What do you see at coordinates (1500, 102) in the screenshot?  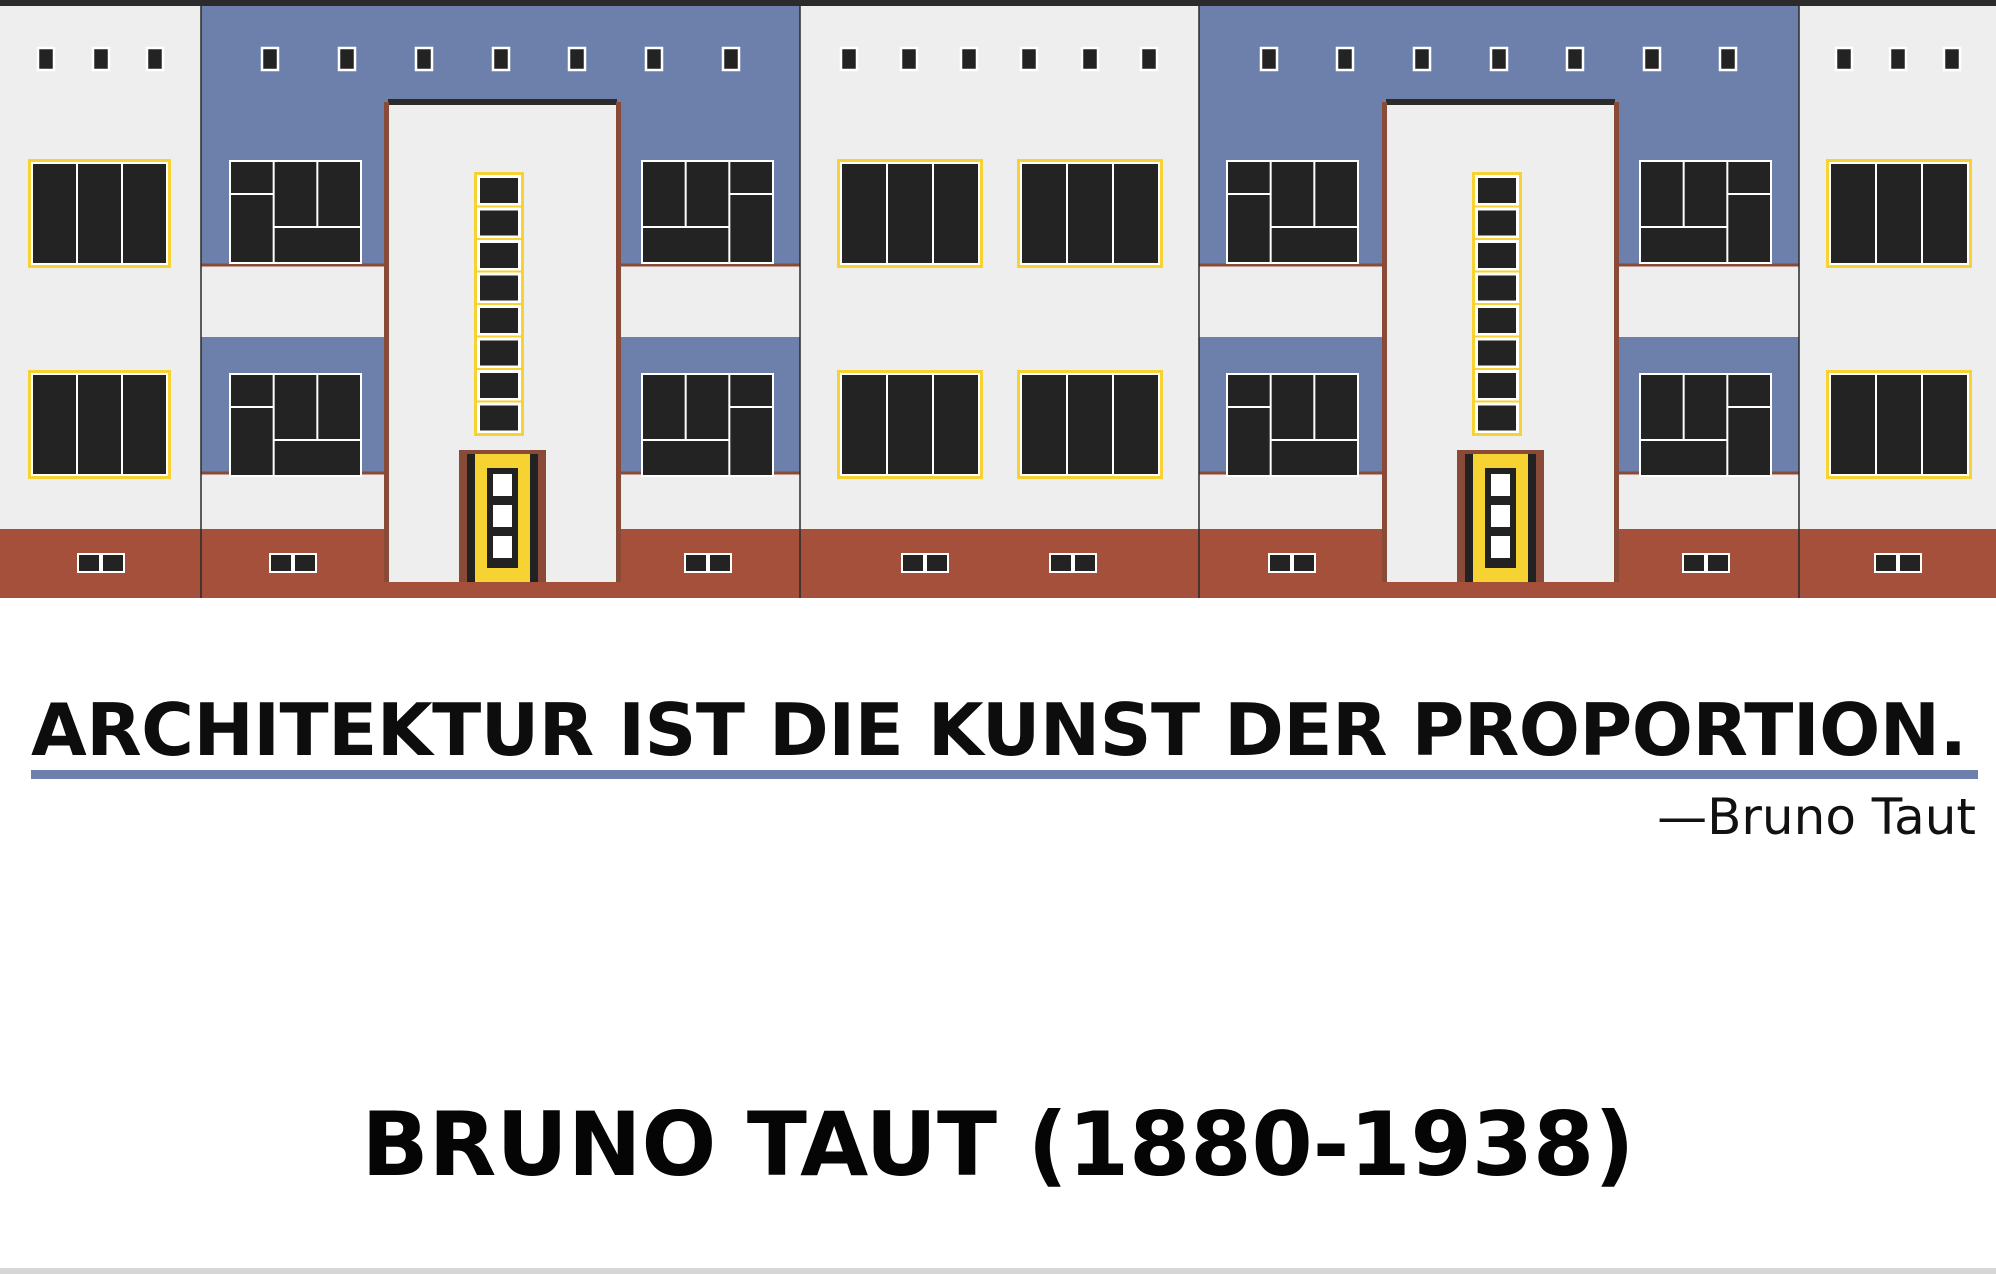 I see `tower-cap` at bounding box center [1500, 102].